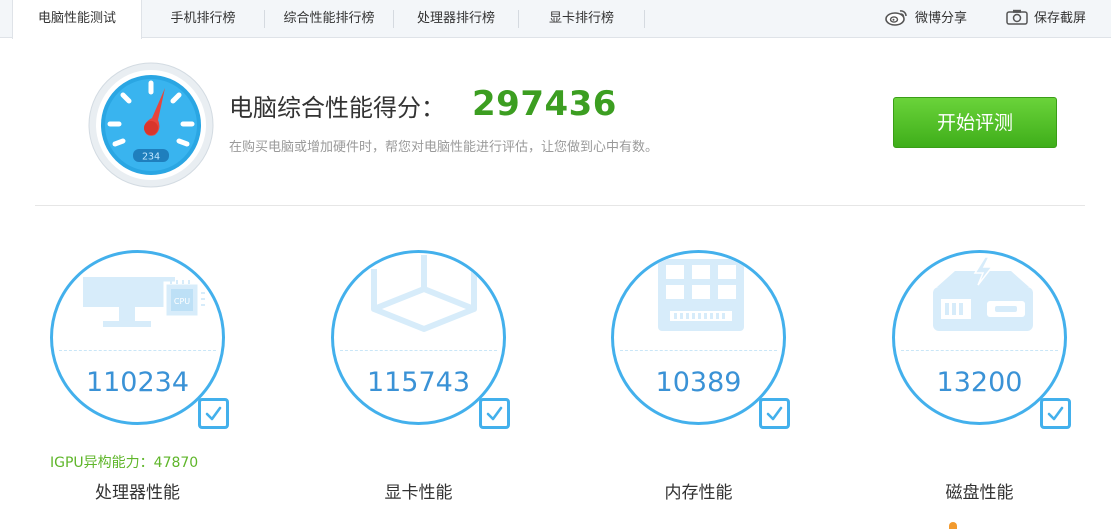  Describe the element at coordinates (644, 19) in the screenshot. I see `tab-separator` at that location.